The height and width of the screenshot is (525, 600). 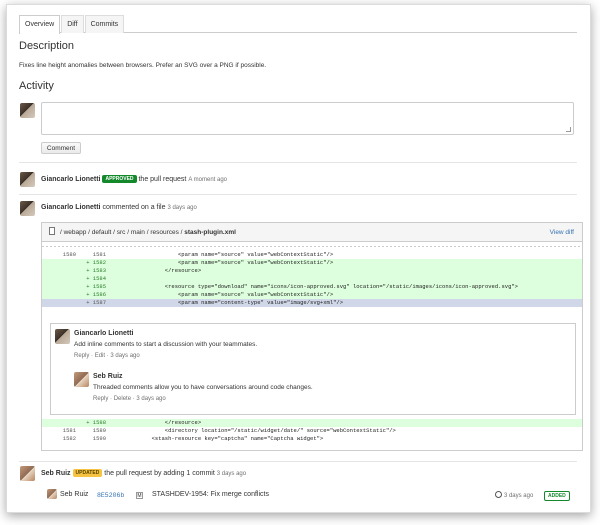 I want to click on timestamp: A moment ago, so click(x=208, y=180).